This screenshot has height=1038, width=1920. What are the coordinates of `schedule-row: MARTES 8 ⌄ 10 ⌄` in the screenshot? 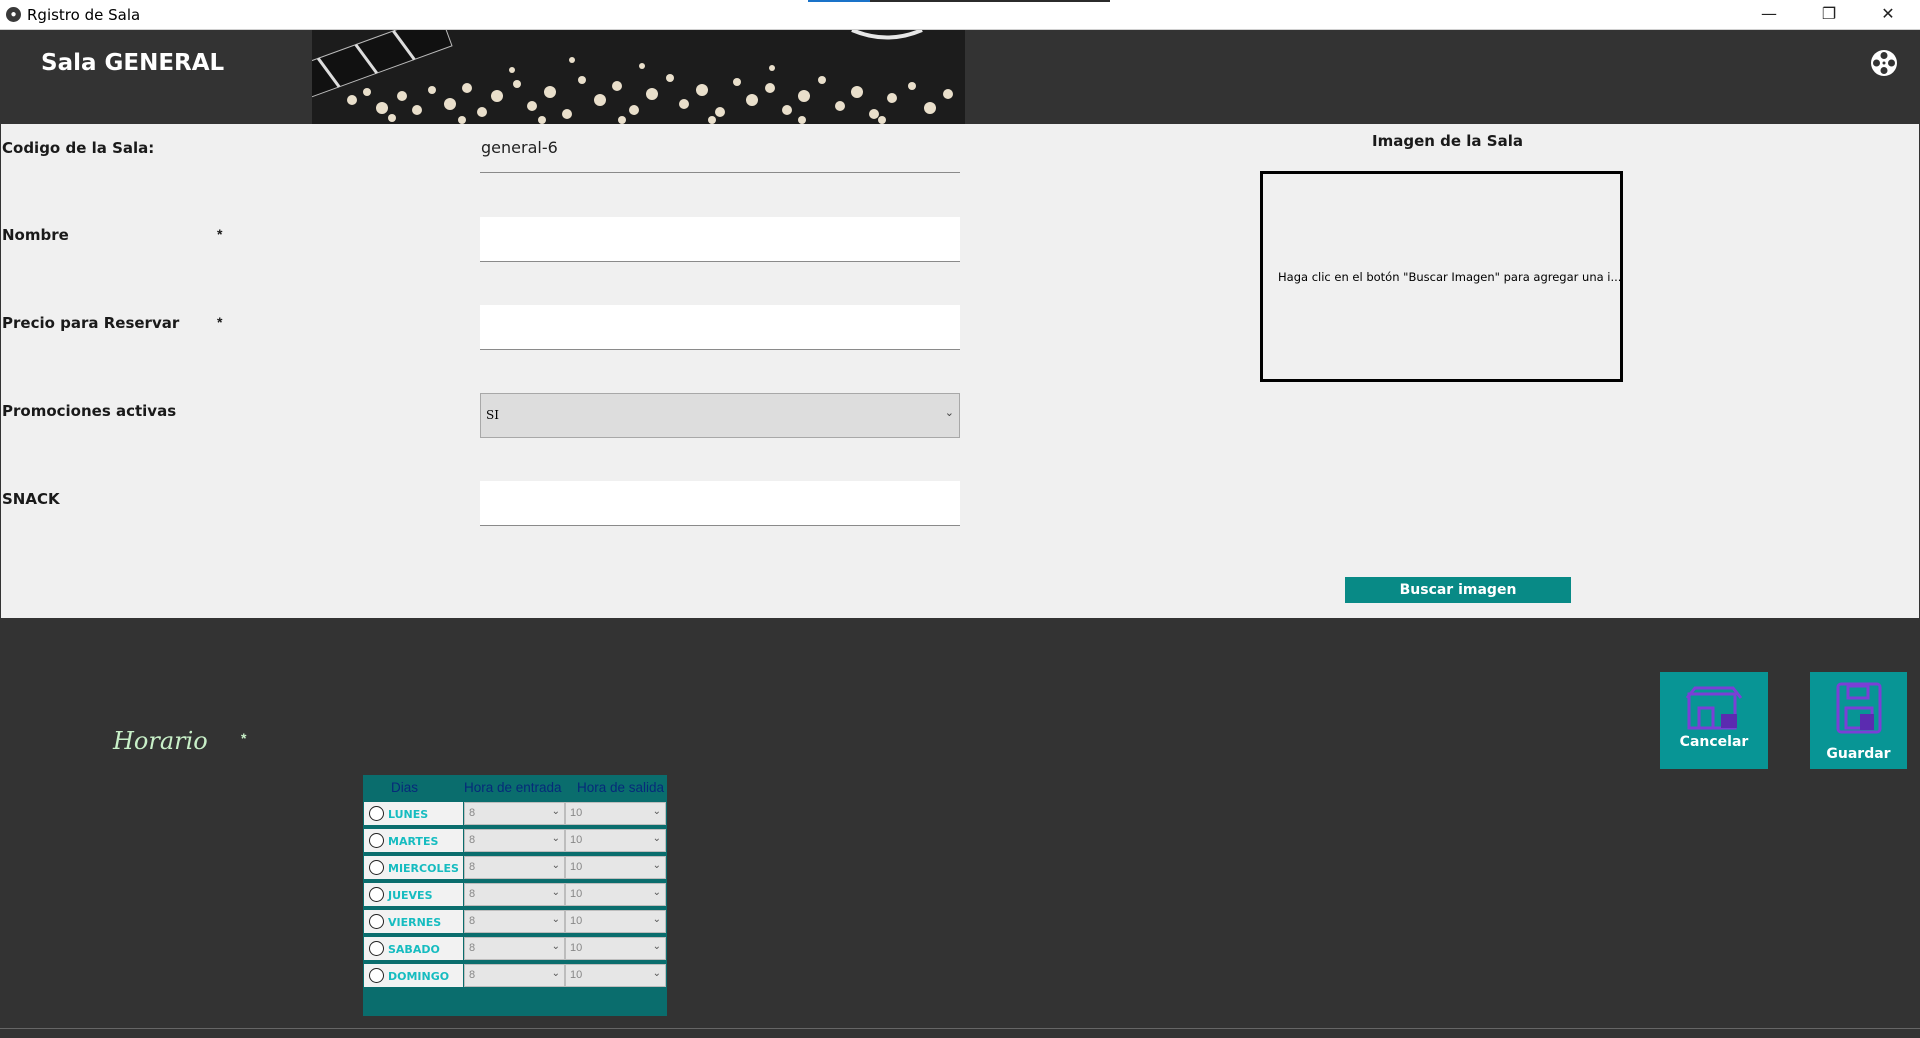 It's located at (515, 840).